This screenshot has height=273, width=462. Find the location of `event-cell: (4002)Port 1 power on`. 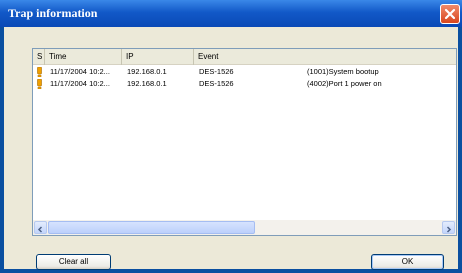

event-cell: (4002)Port 1 power on is located at coordinates (344, 83).